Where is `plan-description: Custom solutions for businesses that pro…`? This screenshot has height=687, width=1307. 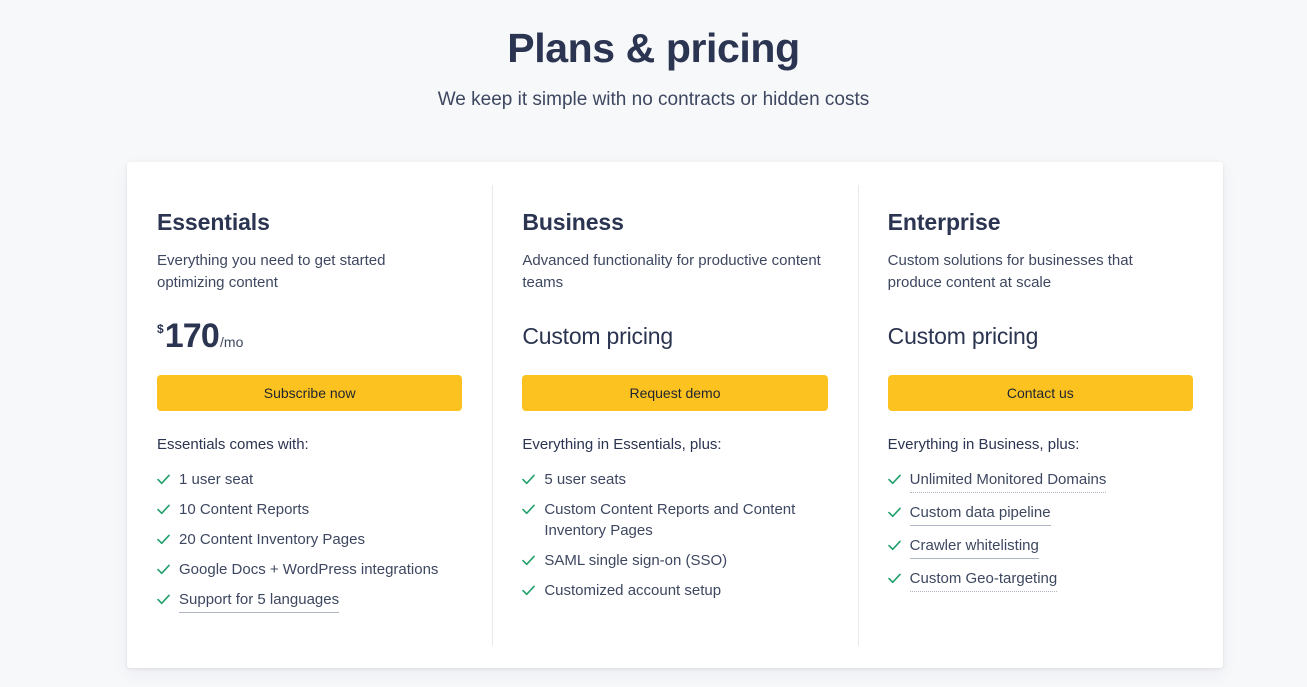
plan-description: Custom solutions for businesses that pro… is located at coordinates (1010, 271).